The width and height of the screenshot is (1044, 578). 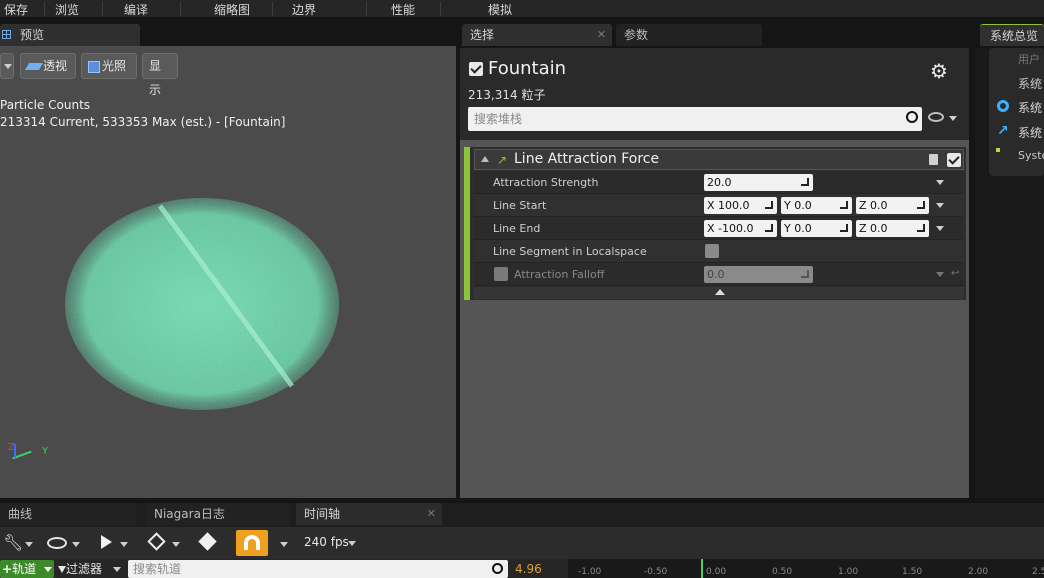 I want to click on attraction-strength-input: 20.0, so click(x=758, y=182).